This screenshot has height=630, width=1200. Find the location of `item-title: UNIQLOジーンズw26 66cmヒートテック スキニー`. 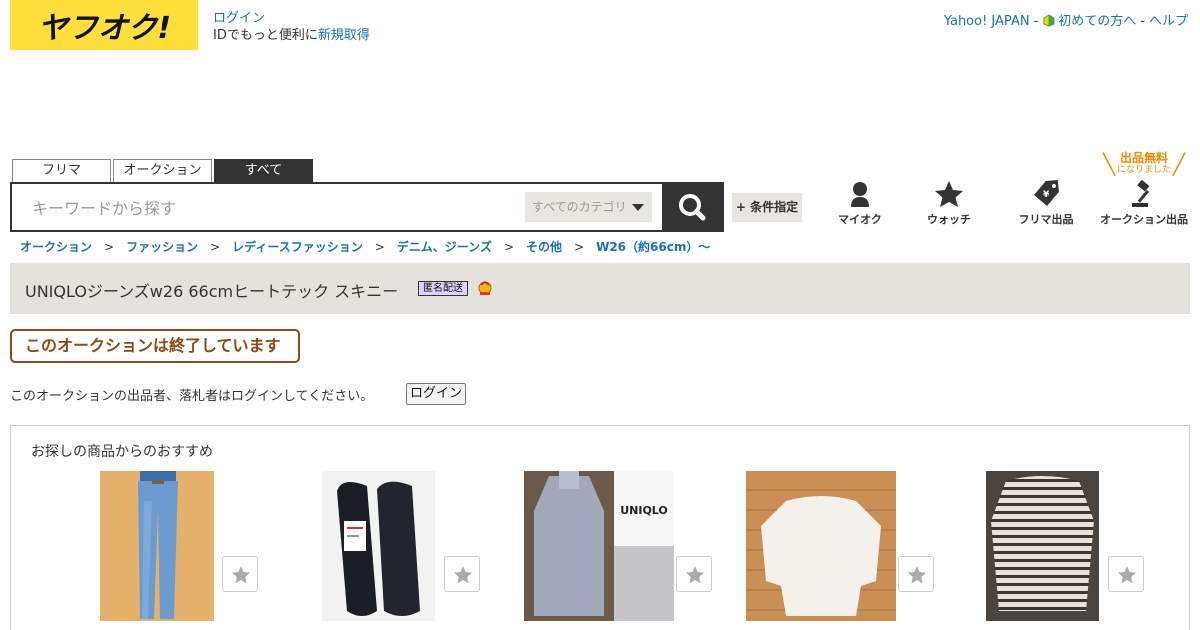

item-title: UNIQLOジーンズw26 66cmヒートテック スキニー is located at coordinates (212, 291).